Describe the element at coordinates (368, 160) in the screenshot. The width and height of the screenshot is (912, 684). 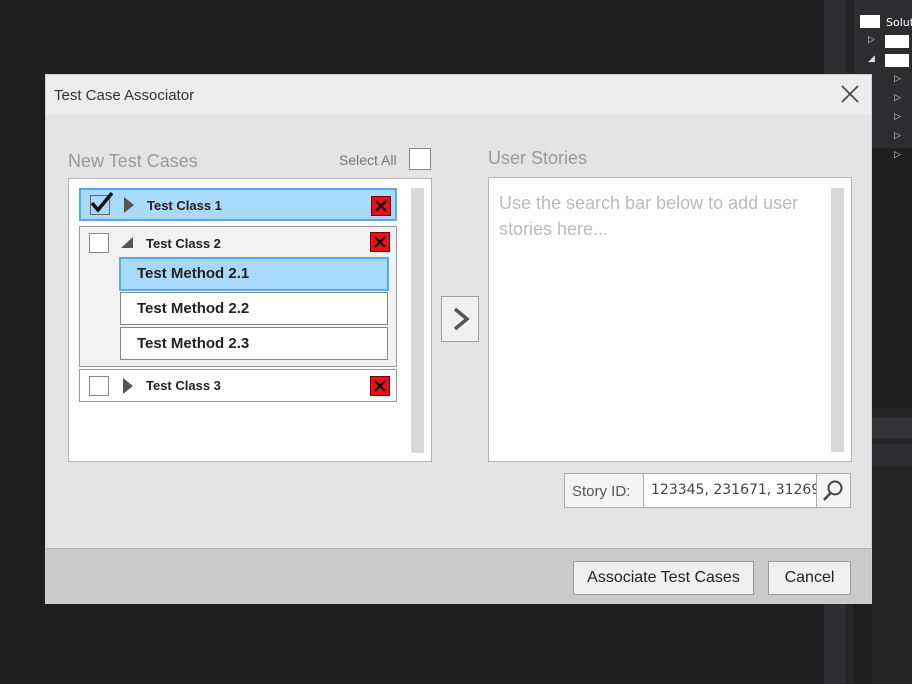
I see `select-all-label: Select All` at that location.